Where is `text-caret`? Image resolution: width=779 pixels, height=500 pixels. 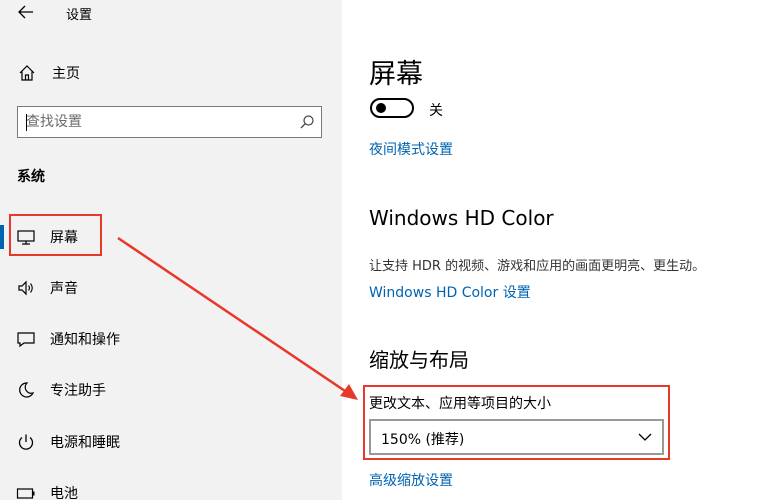
text-caret is located at coordinates (26, 122).